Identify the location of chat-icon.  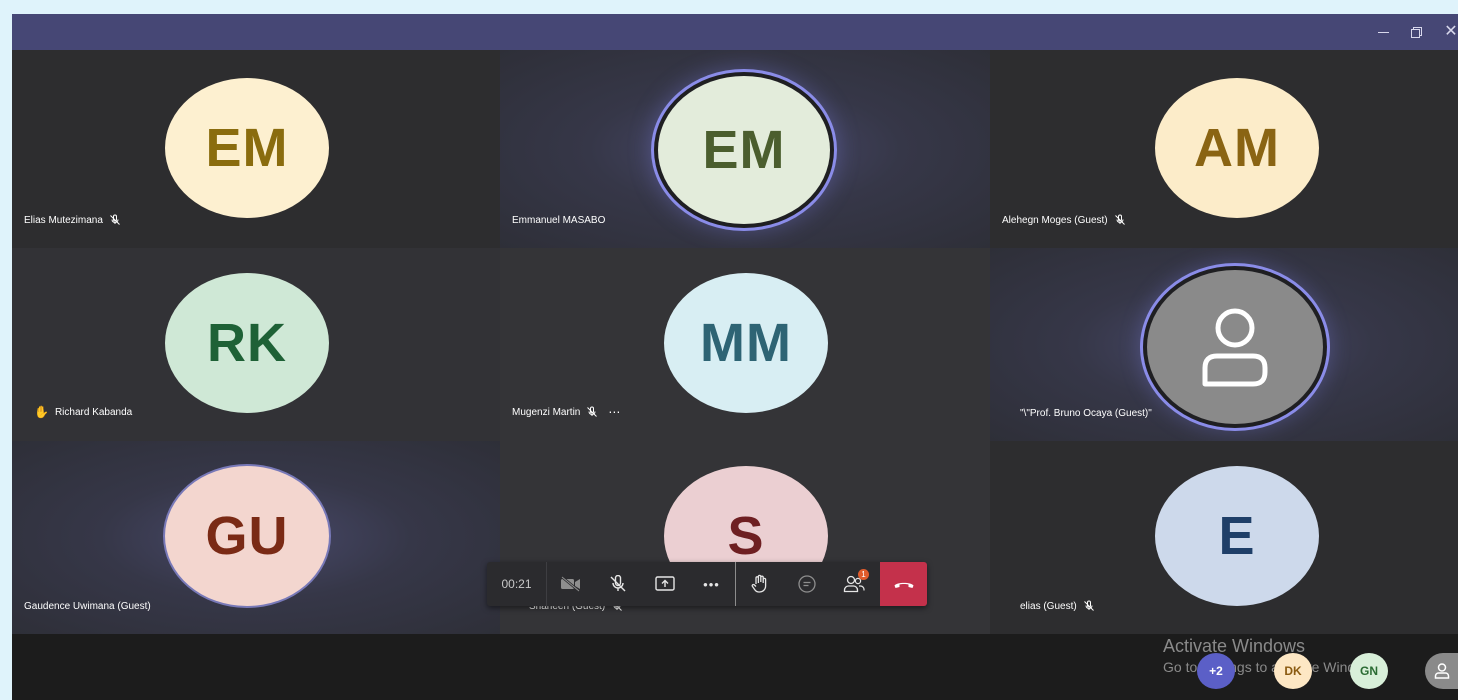
(806, 584).